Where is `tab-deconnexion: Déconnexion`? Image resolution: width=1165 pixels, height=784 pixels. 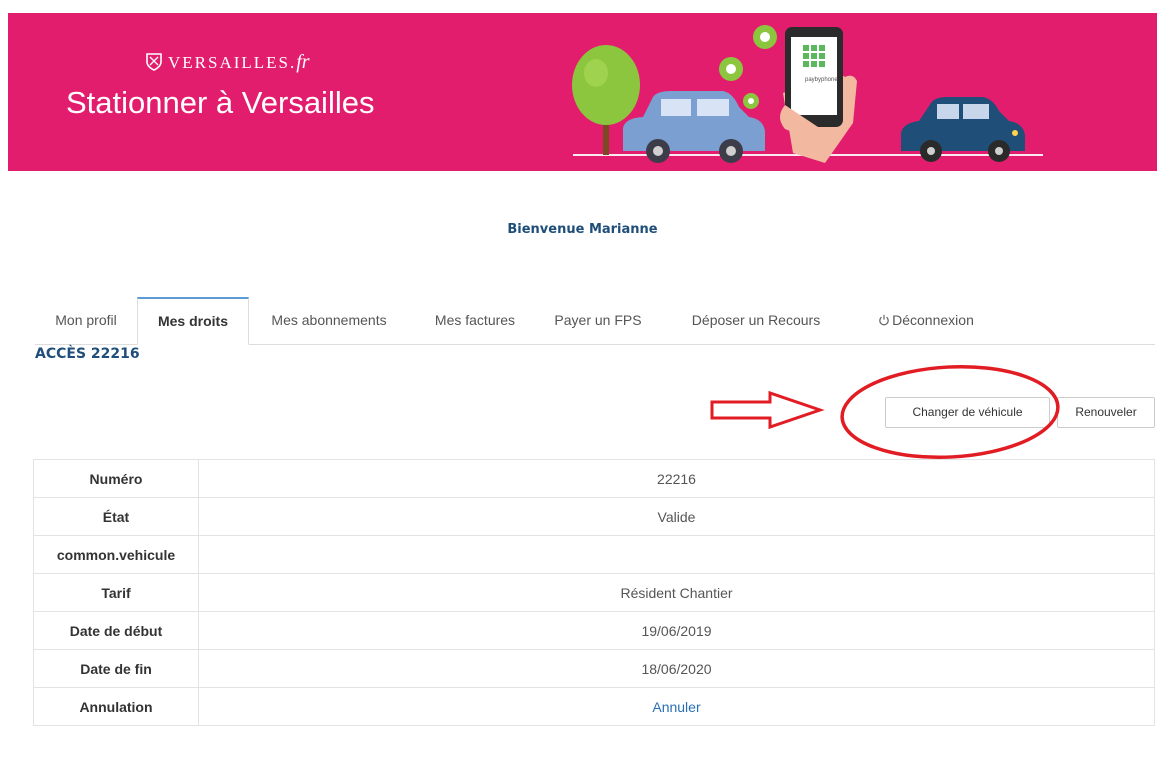 tab-deconnexion: Déconnexion is located at coordinates (926, 320).